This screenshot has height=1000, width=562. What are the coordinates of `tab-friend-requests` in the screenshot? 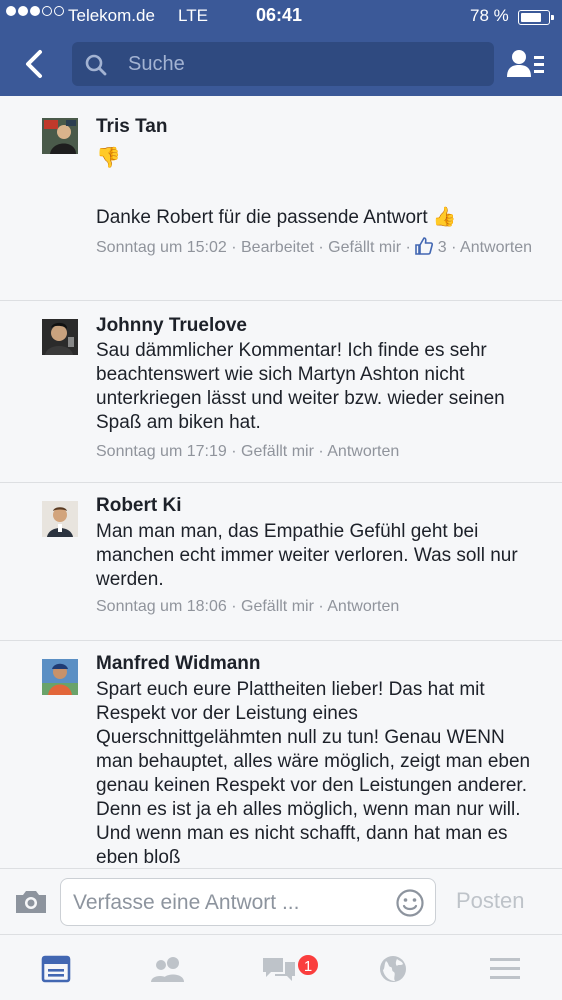 It's located at (168, 969).